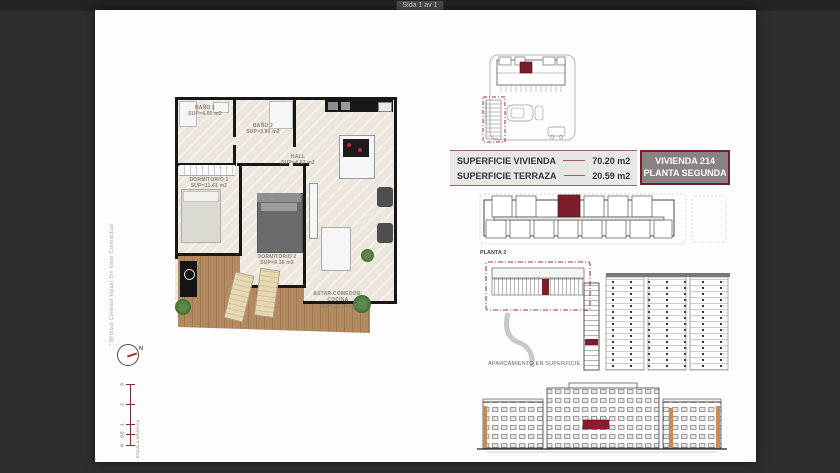 This screenshot has height=473, width=840. What do you see at coordinates (611, 175) in the screenshot?
I see `summary-value: 20.59 m2` at bounding box center [611, 175].